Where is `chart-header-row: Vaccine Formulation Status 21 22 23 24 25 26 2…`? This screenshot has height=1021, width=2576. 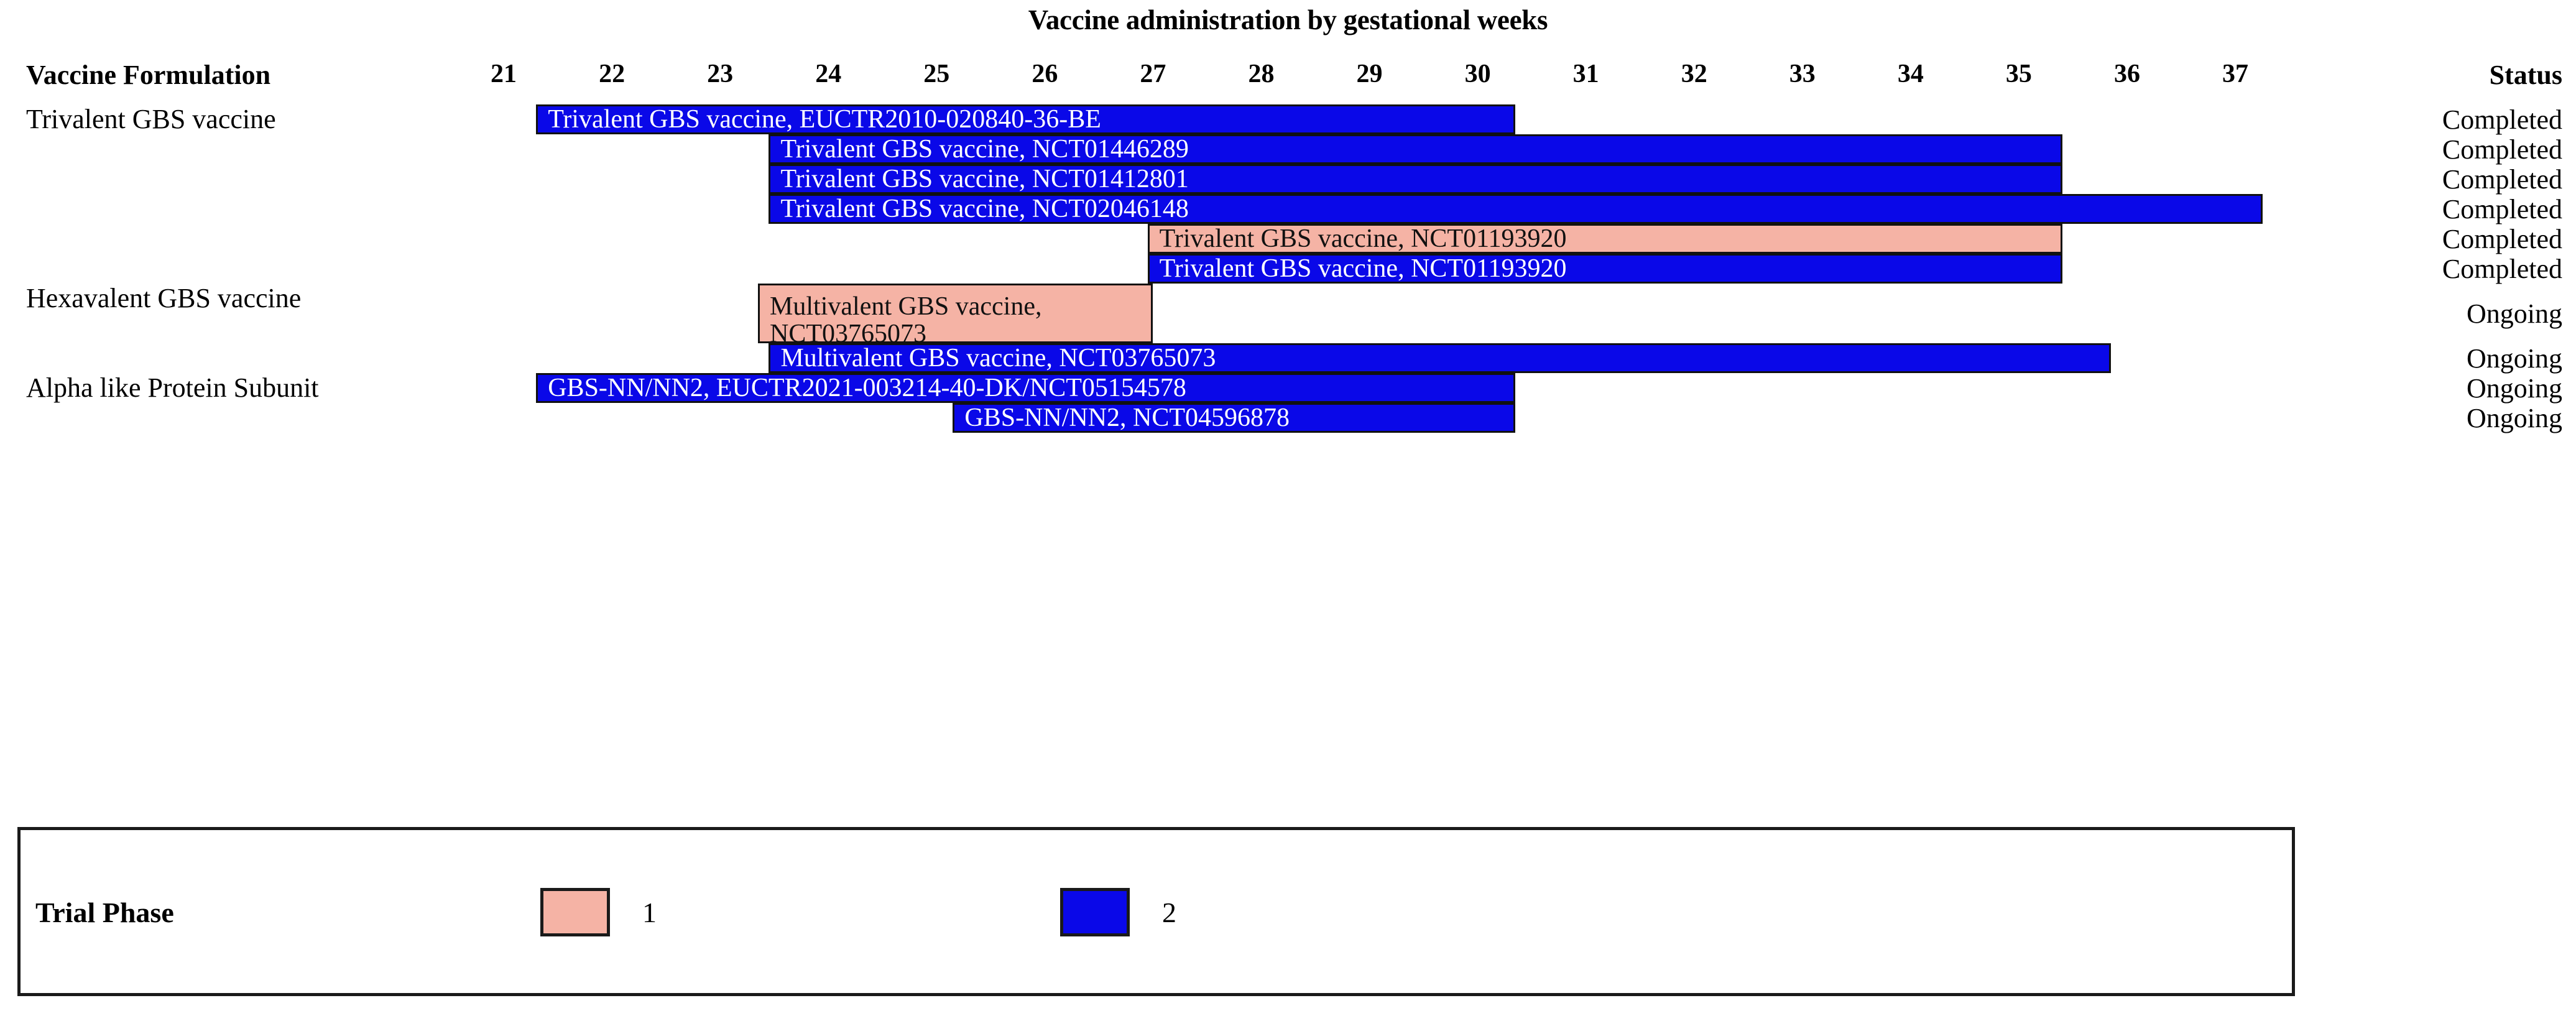 chart-header-row: Vaccine Formulation Status 21 22 23 24 25 26 2… is located at coordinates (1288, 77).